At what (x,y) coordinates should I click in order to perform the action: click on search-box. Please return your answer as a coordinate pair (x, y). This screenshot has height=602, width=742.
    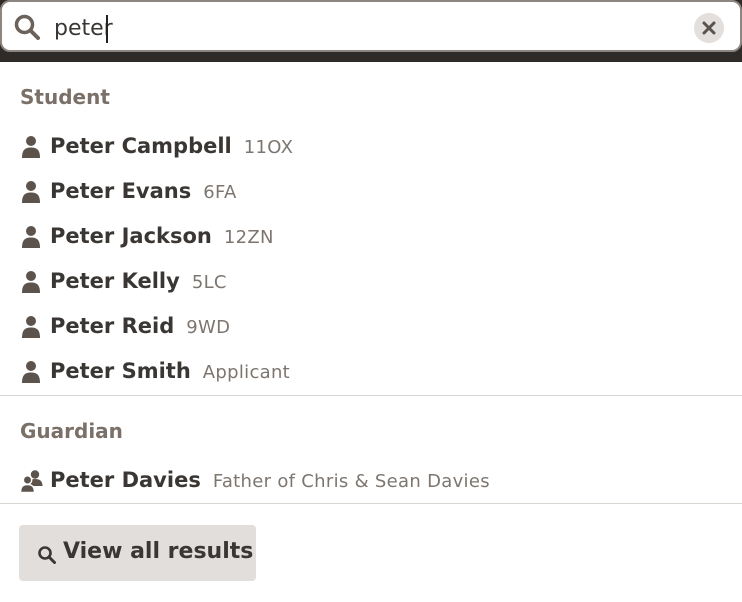
    Looking at the image, I should click on (371, 26).